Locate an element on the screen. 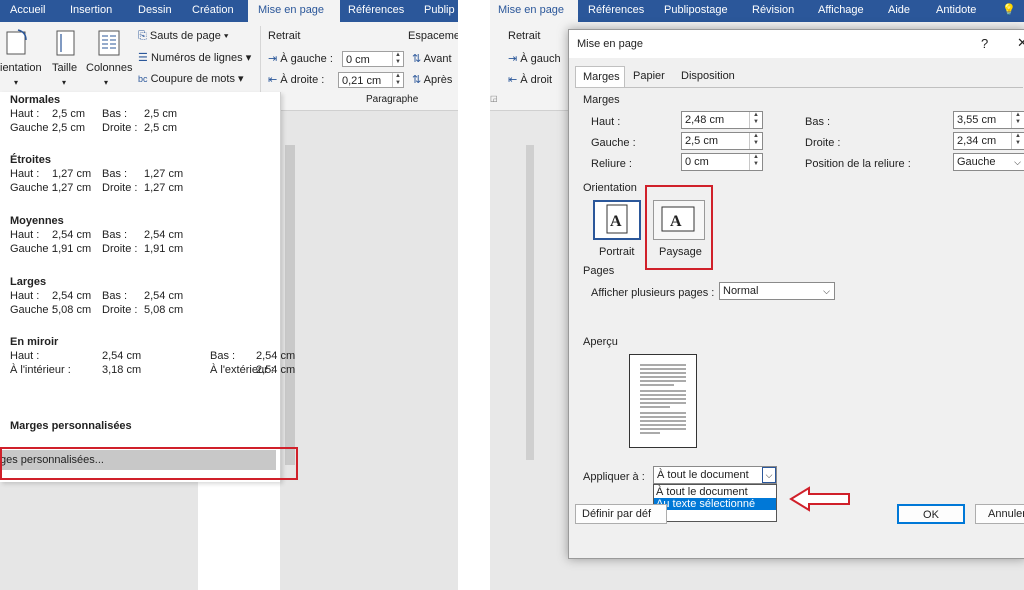 Image resolution: width=1024 pixels, height=590 pixels. right-margin-input: 2,34 cm ▲ ▼ is located at coordinates (988, 141).